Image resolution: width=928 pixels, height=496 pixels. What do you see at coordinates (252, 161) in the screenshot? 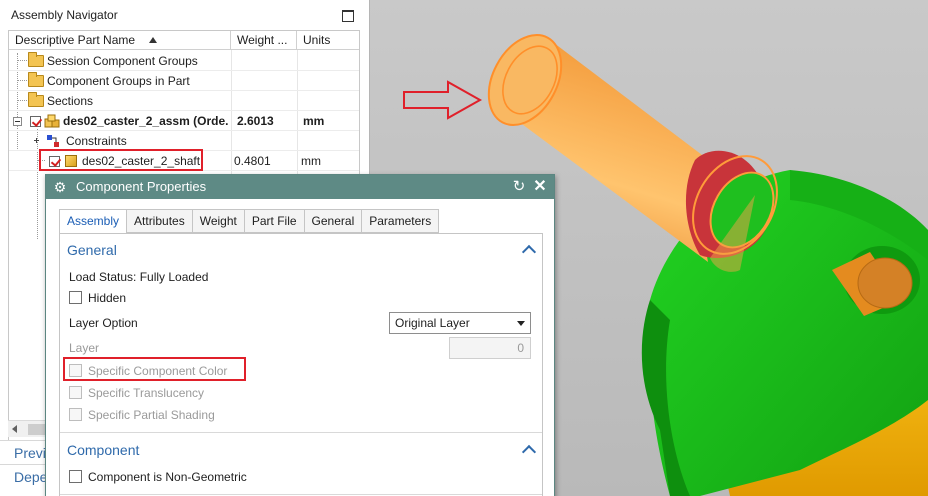
I see `weight-value: 0.4801` at bounding box center [252, 161].